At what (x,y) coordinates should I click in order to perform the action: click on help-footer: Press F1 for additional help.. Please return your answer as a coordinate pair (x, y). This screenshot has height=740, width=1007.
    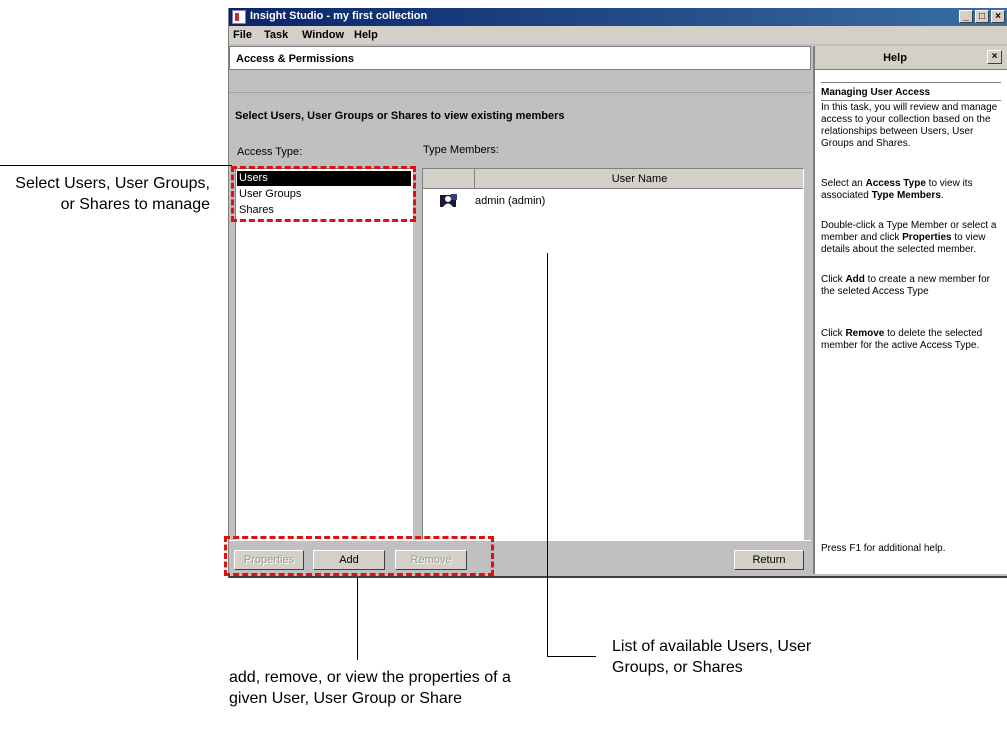
    Looking at the image, I should click on (883, 548).